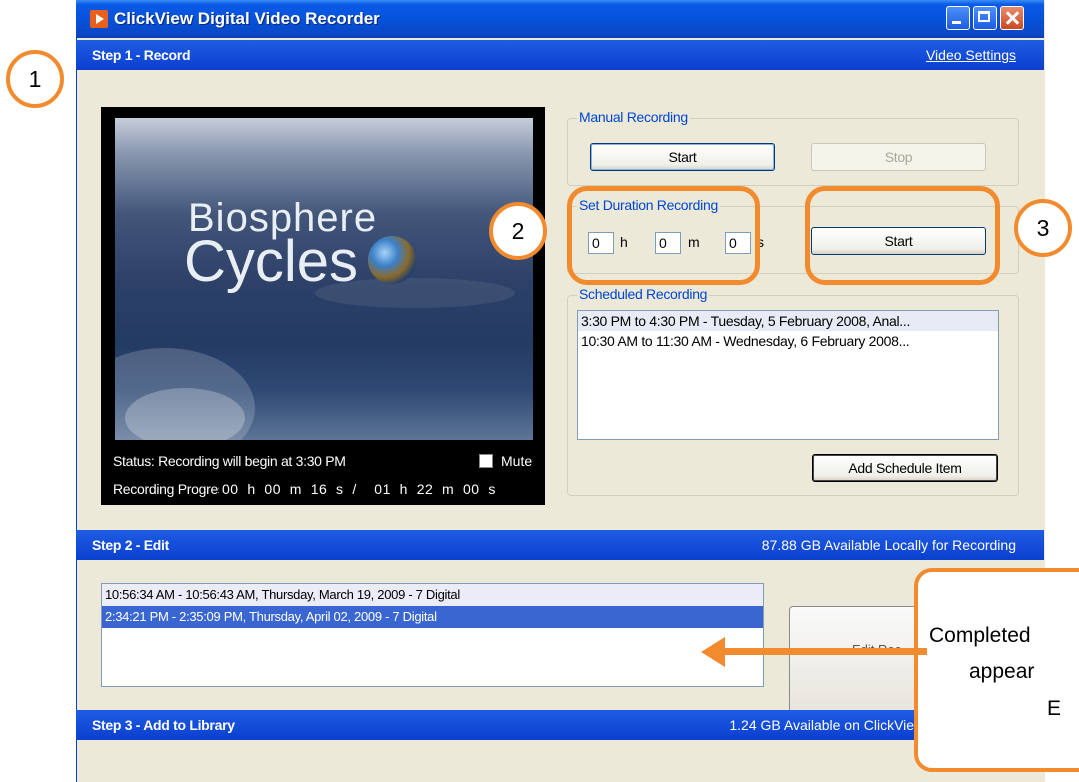 This screenshot has width=1079, height=782. What do you see at coordinates (713, 652) in the screenshot?
I see `arrow-left-icon` at bounding box center [713, 652].